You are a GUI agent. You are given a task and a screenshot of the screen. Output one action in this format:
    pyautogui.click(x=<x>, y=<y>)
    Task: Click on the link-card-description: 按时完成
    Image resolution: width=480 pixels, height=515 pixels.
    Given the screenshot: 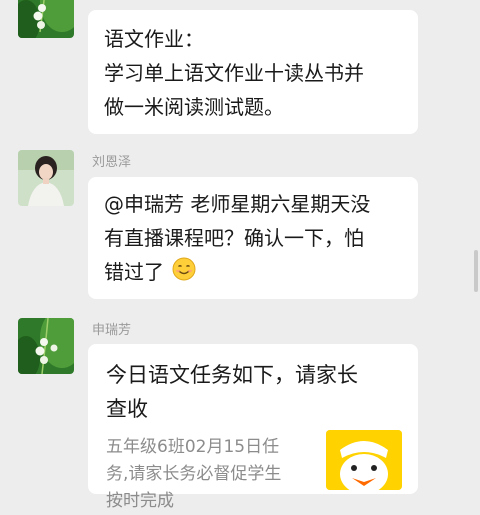 What is the action you would take?
    pyautogui.click(x=140, y=501)
    